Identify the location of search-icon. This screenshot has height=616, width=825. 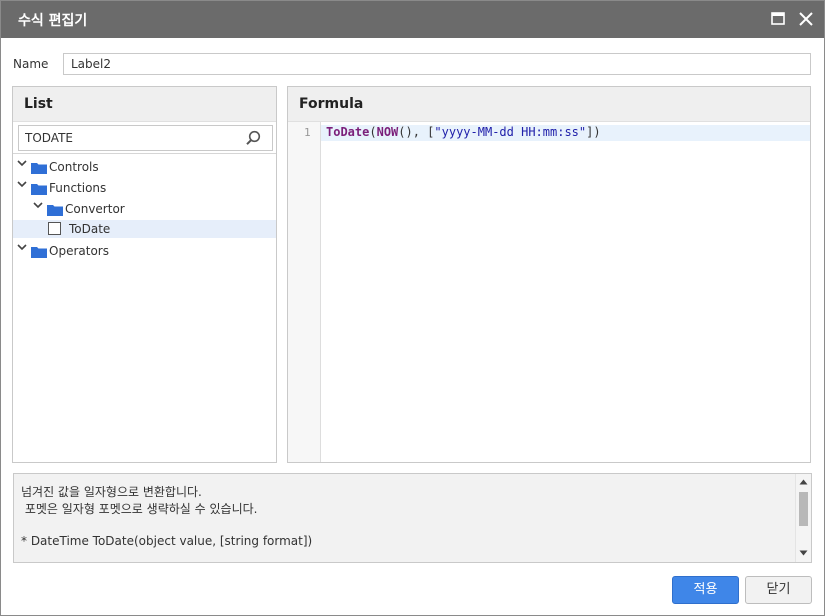
(253, 138).